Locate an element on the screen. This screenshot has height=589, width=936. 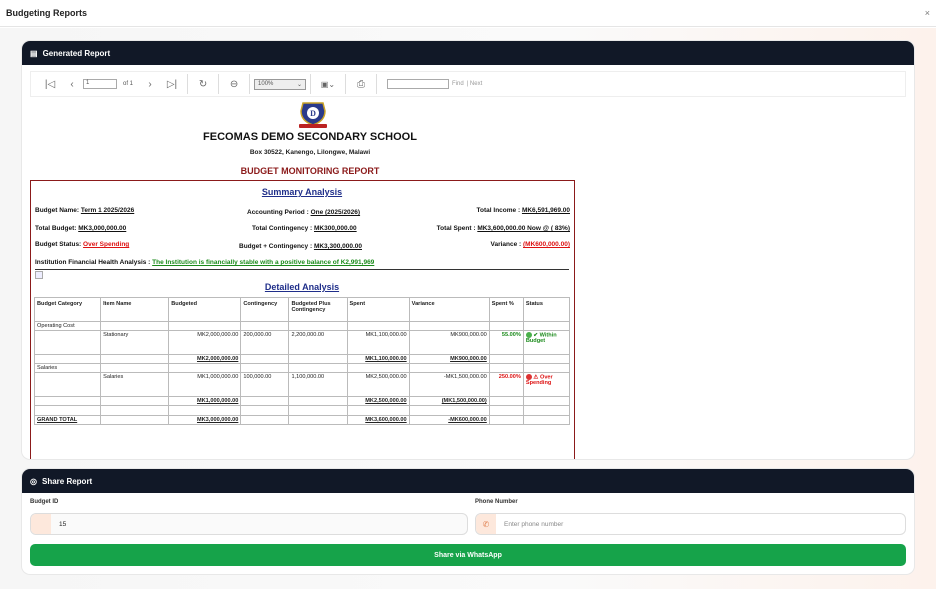
total-contingency-label: Total Contingency : is located at coordinates (282, 228).